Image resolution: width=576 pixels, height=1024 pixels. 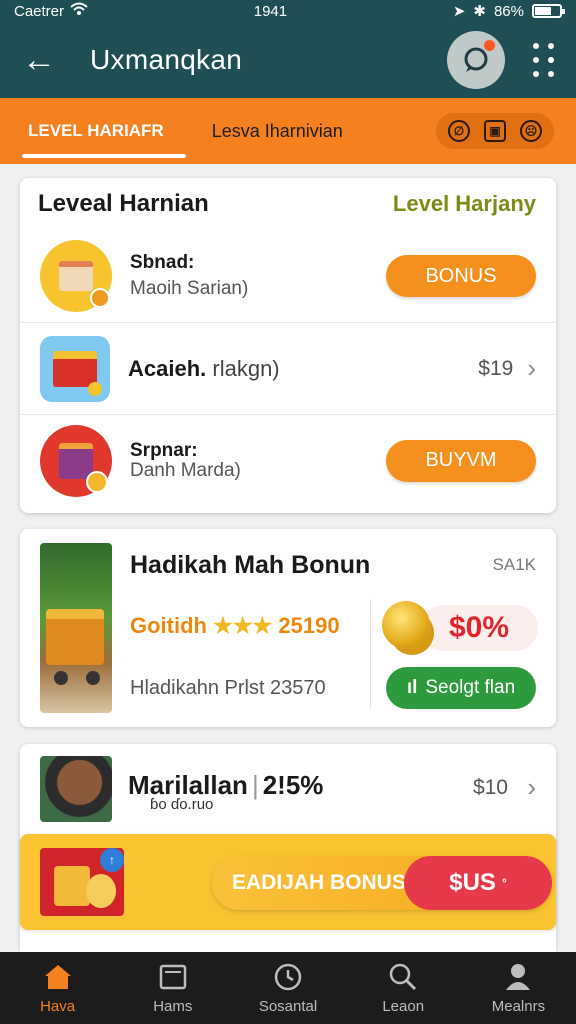 What do you see at coordinates (164, 450) in the screenshot?
I see `list-item-title: Srpnar:` at bounding box center [164, 450].